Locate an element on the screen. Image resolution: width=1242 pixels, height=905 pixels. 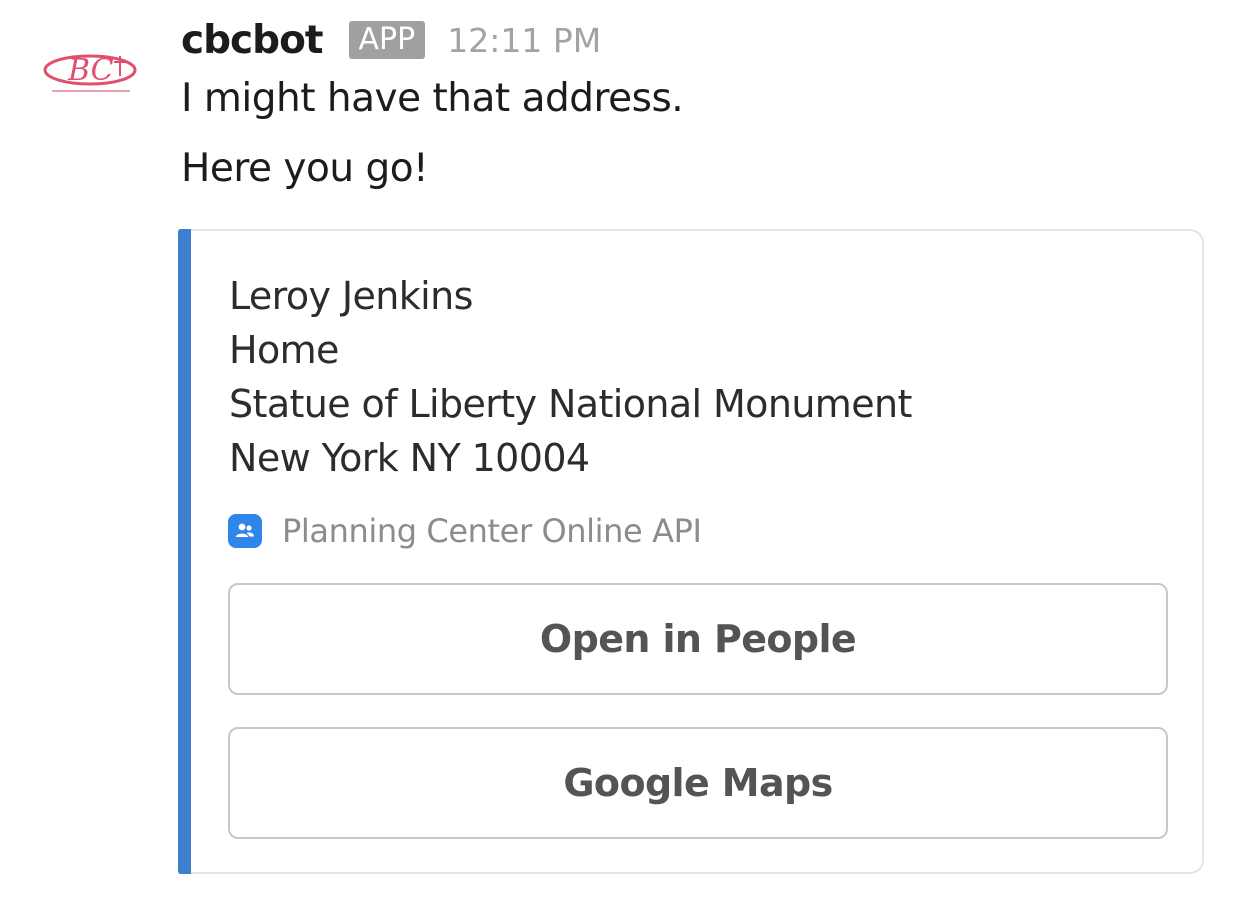
app-badge: APP is located at coordinates (387, 40).